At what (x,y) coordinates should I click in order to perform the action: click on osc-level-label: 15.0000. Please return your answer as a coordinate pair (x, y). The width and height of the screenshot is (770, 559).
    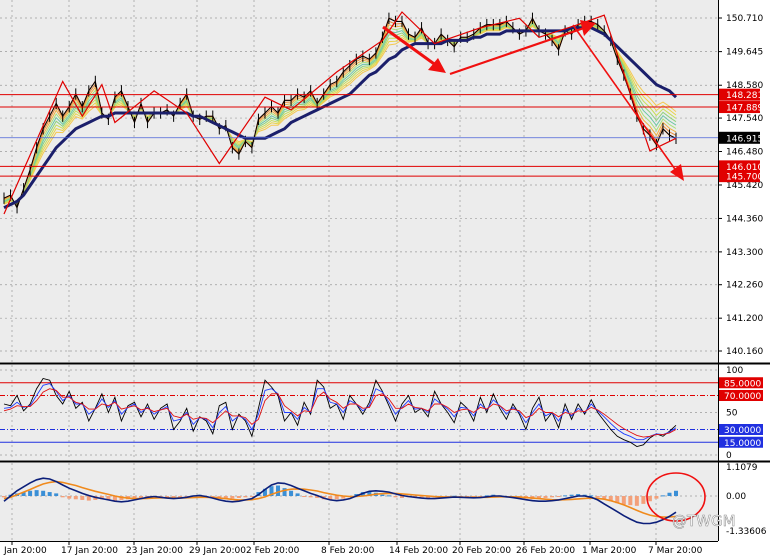
    Looking at the image, I should click on (742, 444).